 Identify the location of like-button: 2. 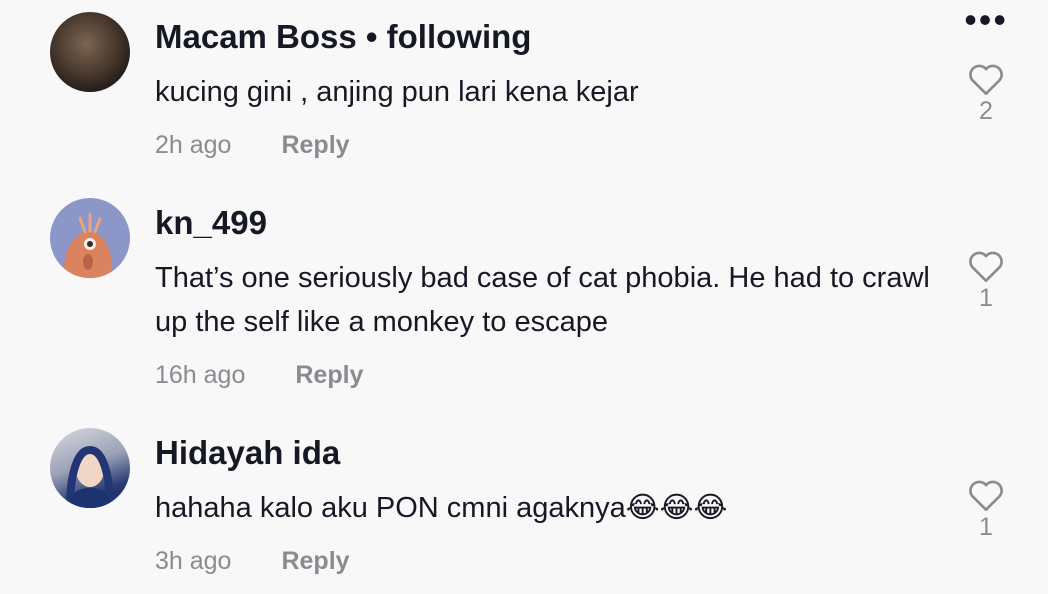
(986, 94).